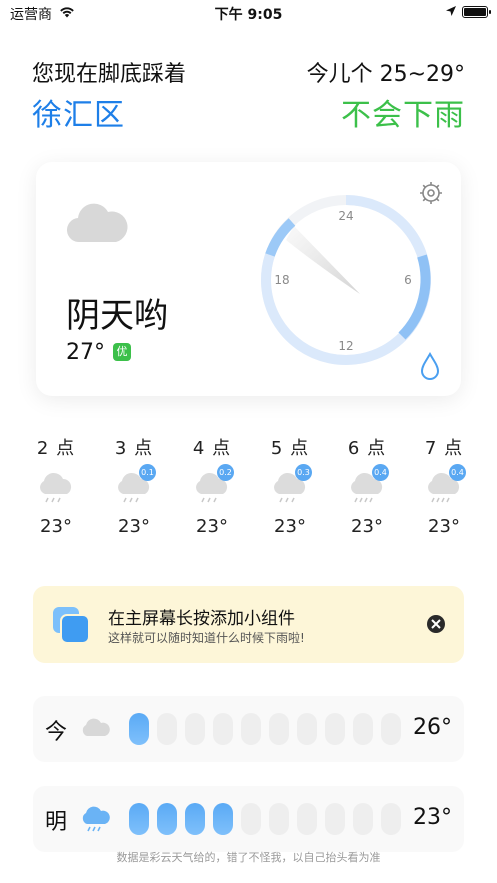  I want to click on water-drop-icon, so click(430, 366).